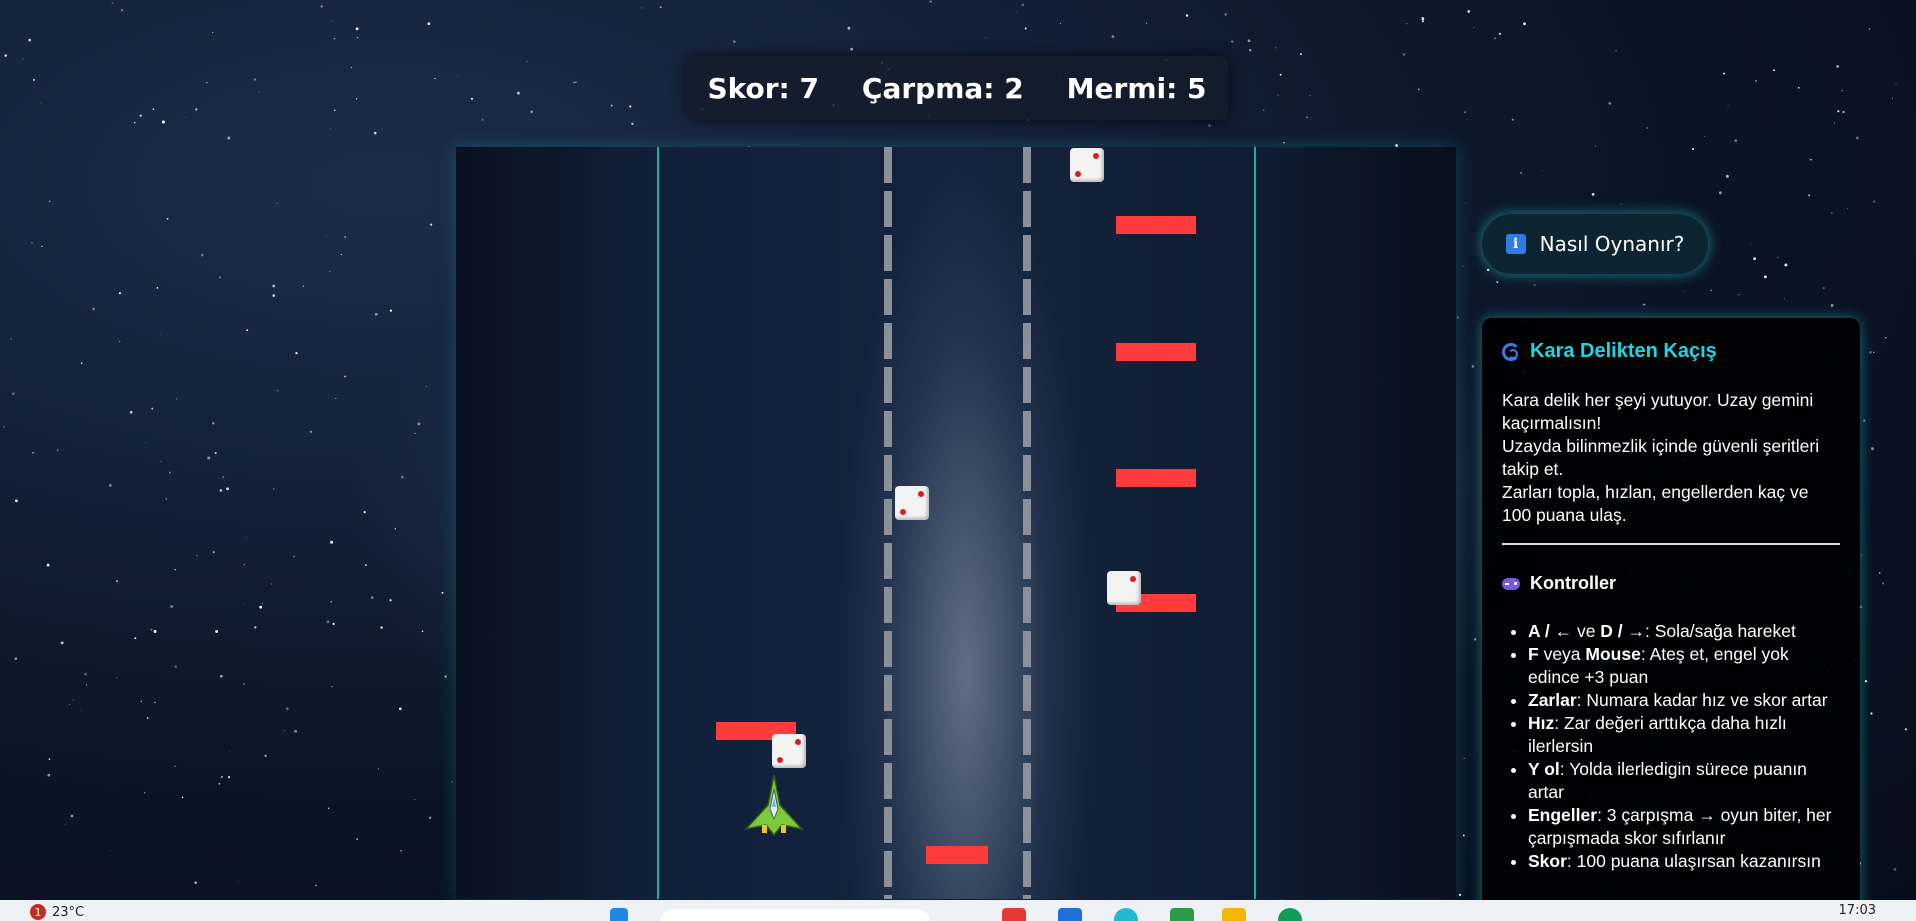  What do you see at coordinates (68, 912) in the screenshot?
I see `temperature-label: 23°C` at bounding box center [68, 912].